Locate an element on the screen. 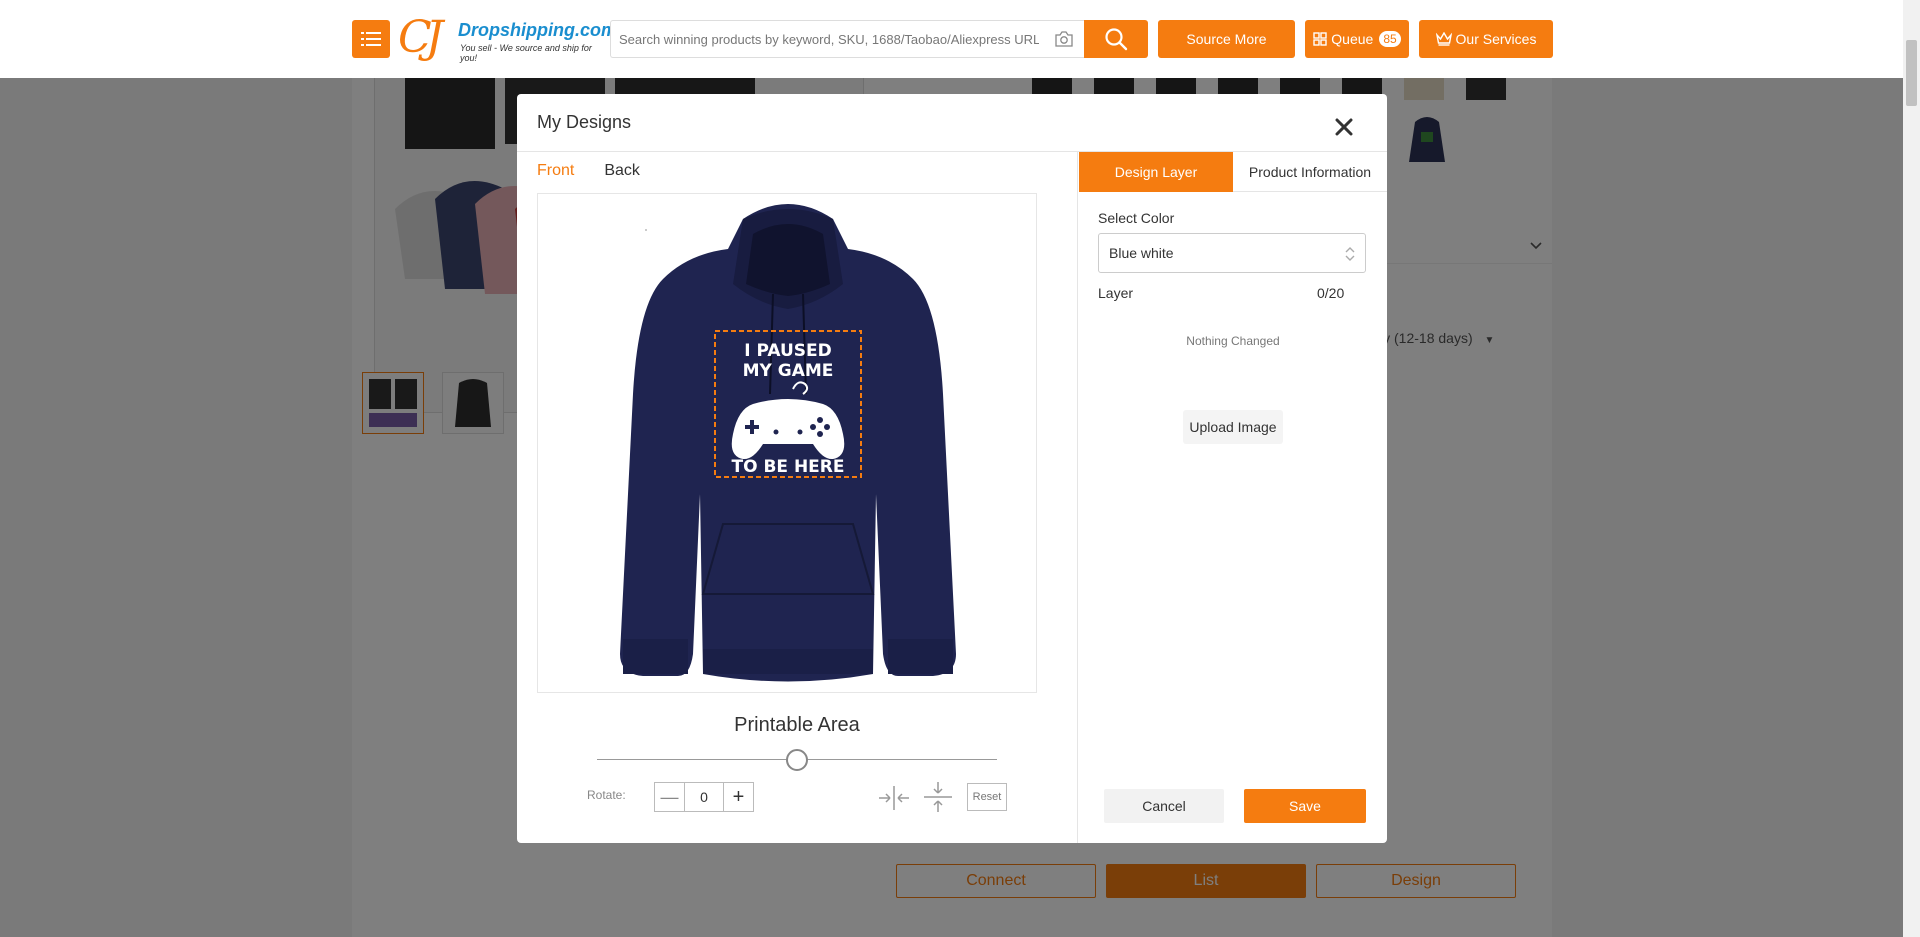 The width and height of the screenshot is (1920, 937). printable-area-label: Printable Area is located at coordinates (797, 725).